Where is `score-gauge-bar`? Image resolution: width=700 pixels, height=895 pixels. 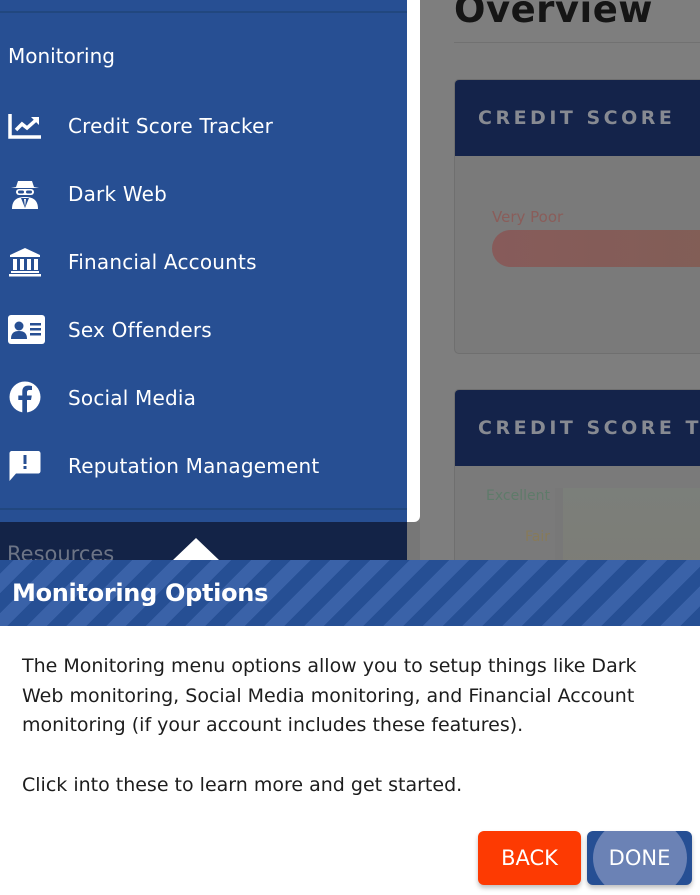 score-gauge-bar is located at coordinates (596, 248).